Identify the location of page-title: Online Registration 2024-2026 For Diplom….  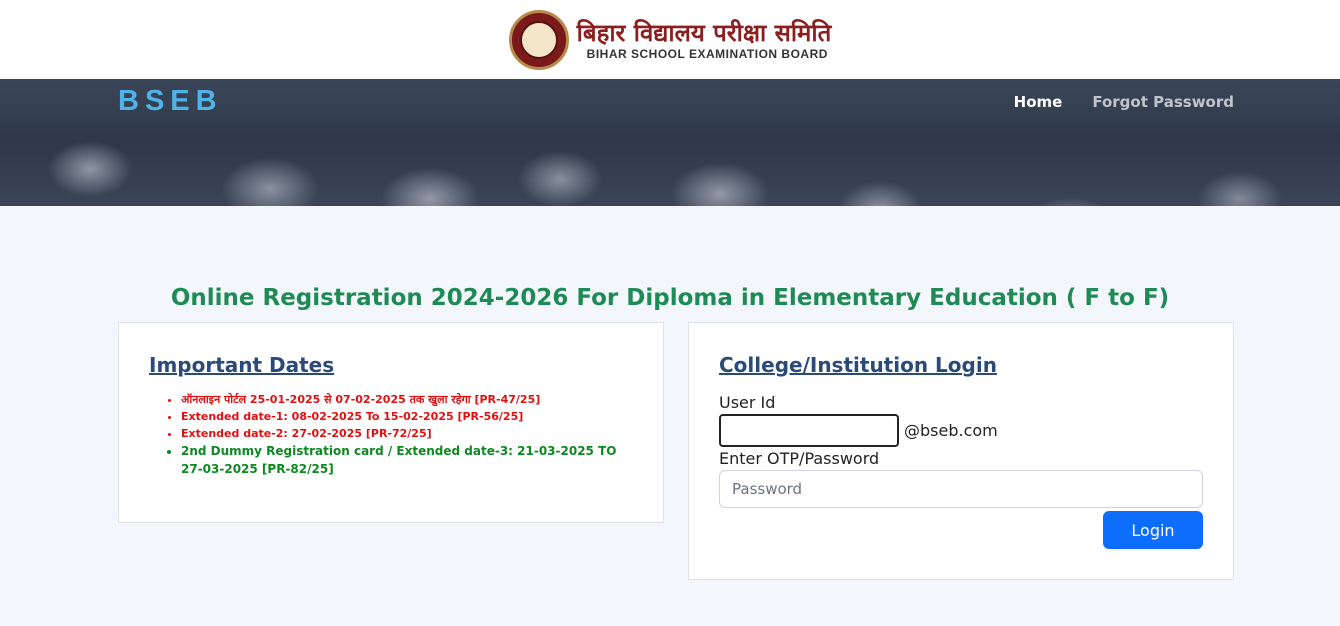
(670, 298).